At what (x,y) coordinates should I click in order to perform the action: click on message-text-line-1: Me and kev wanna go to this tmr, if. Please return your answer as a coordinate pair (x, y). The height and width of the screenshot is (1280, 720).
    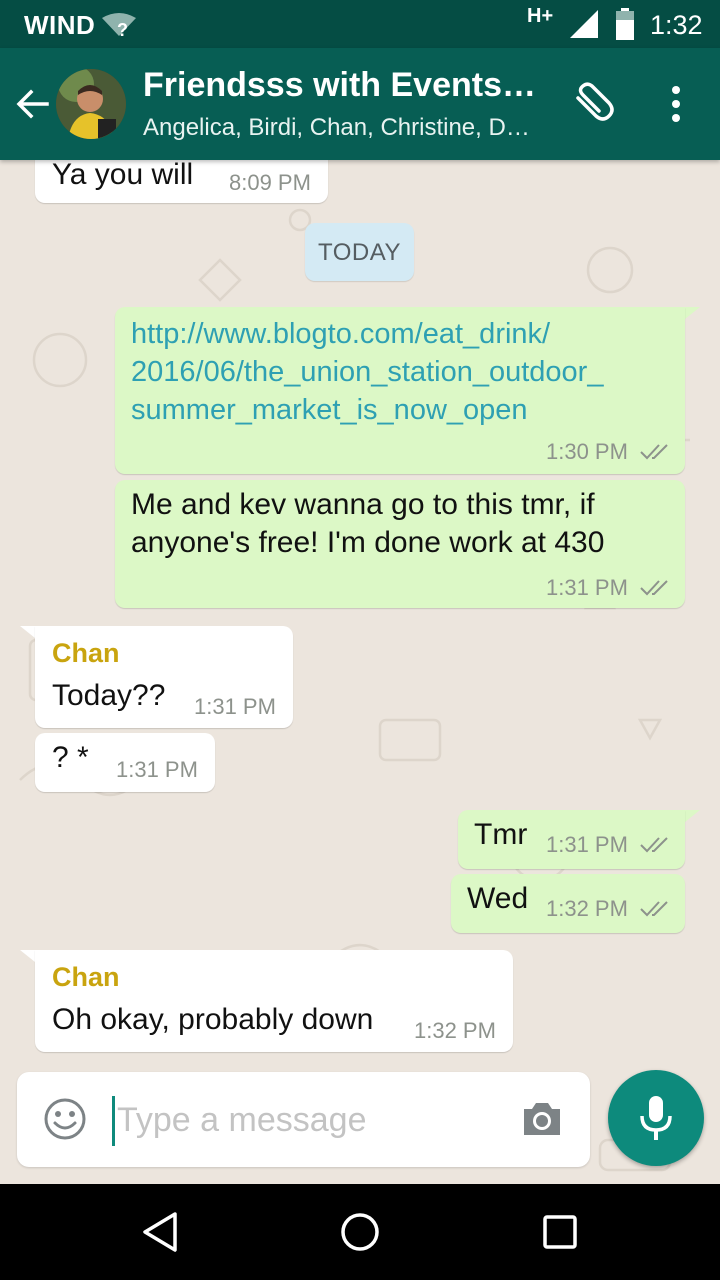
    Looking at the image, I should click on (363, 504).